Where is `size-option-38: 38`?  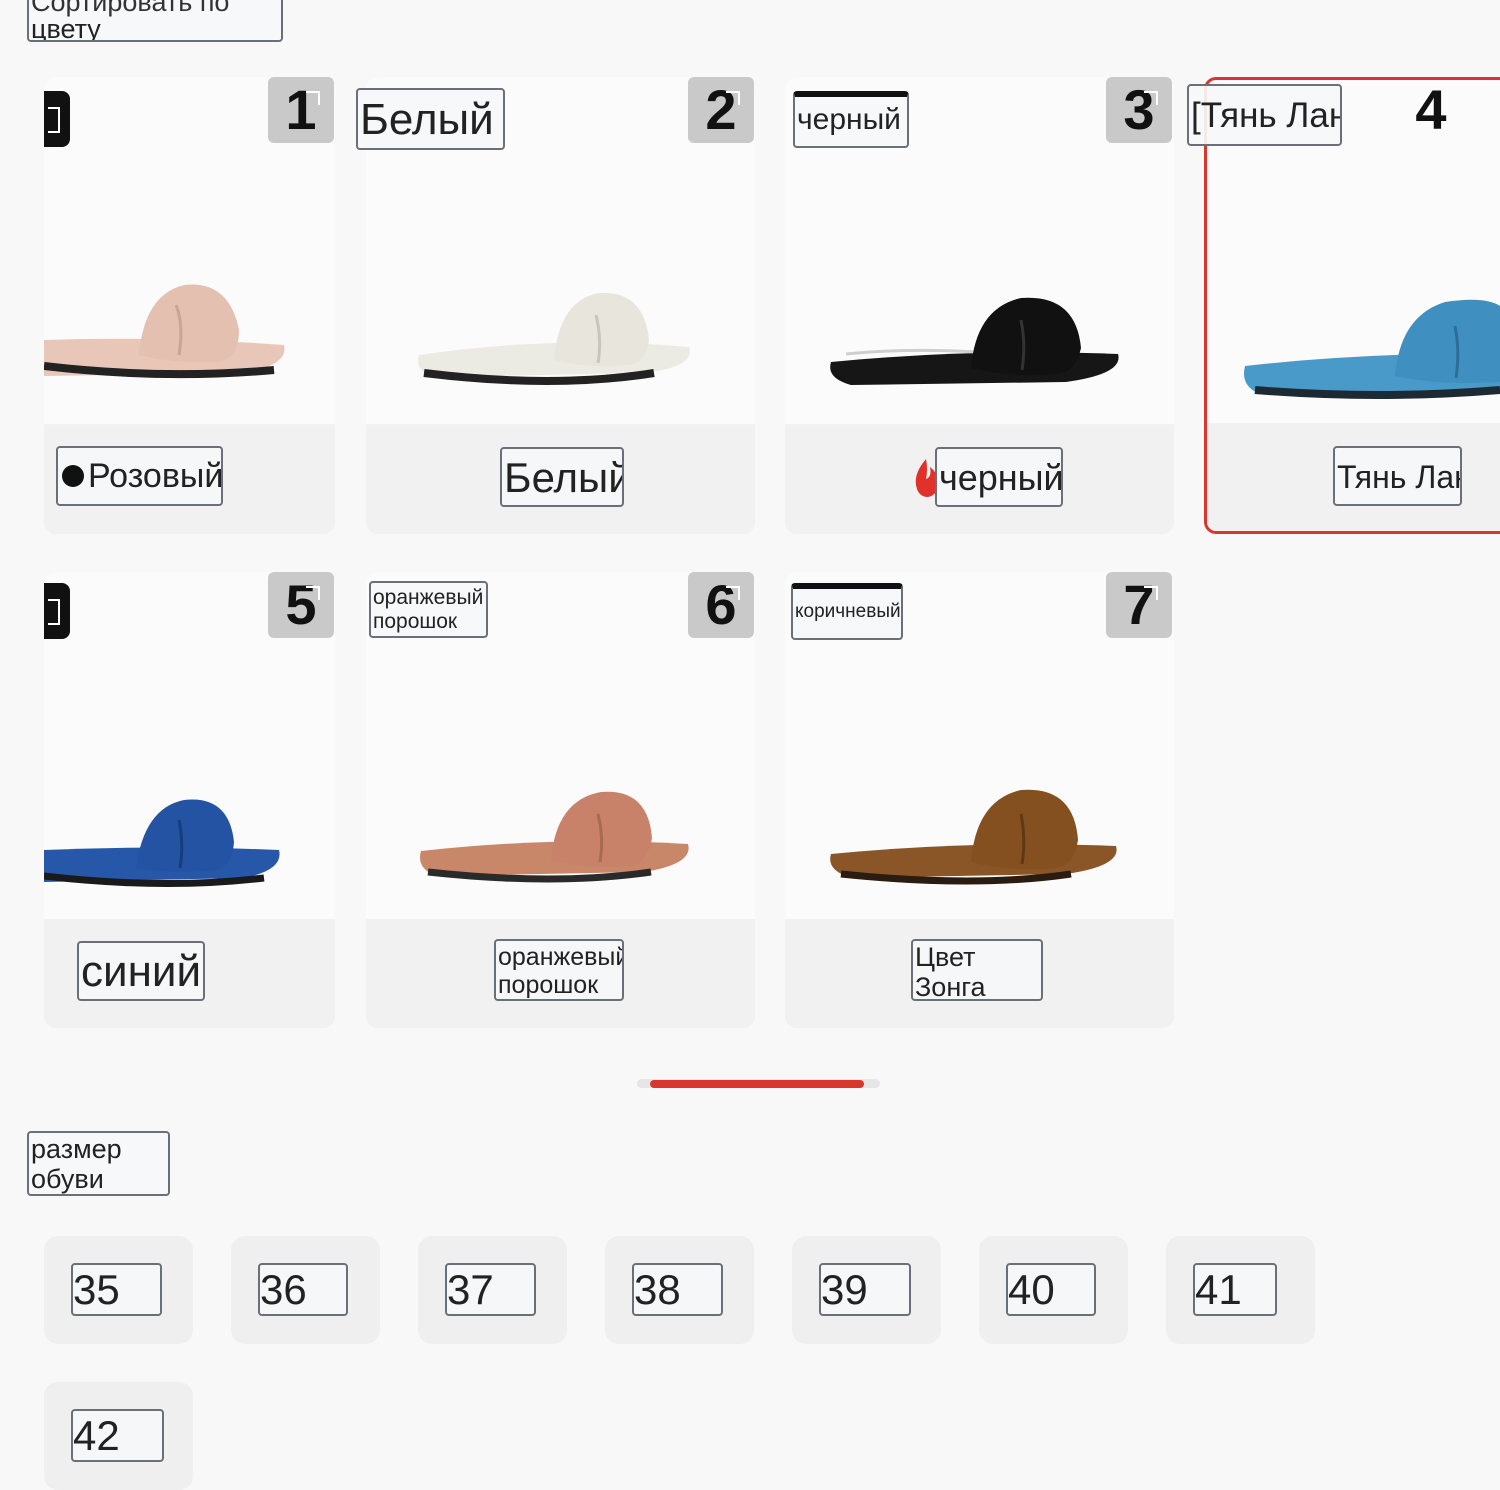 size-option-38: 38 is located at coordinates (679, 1290).